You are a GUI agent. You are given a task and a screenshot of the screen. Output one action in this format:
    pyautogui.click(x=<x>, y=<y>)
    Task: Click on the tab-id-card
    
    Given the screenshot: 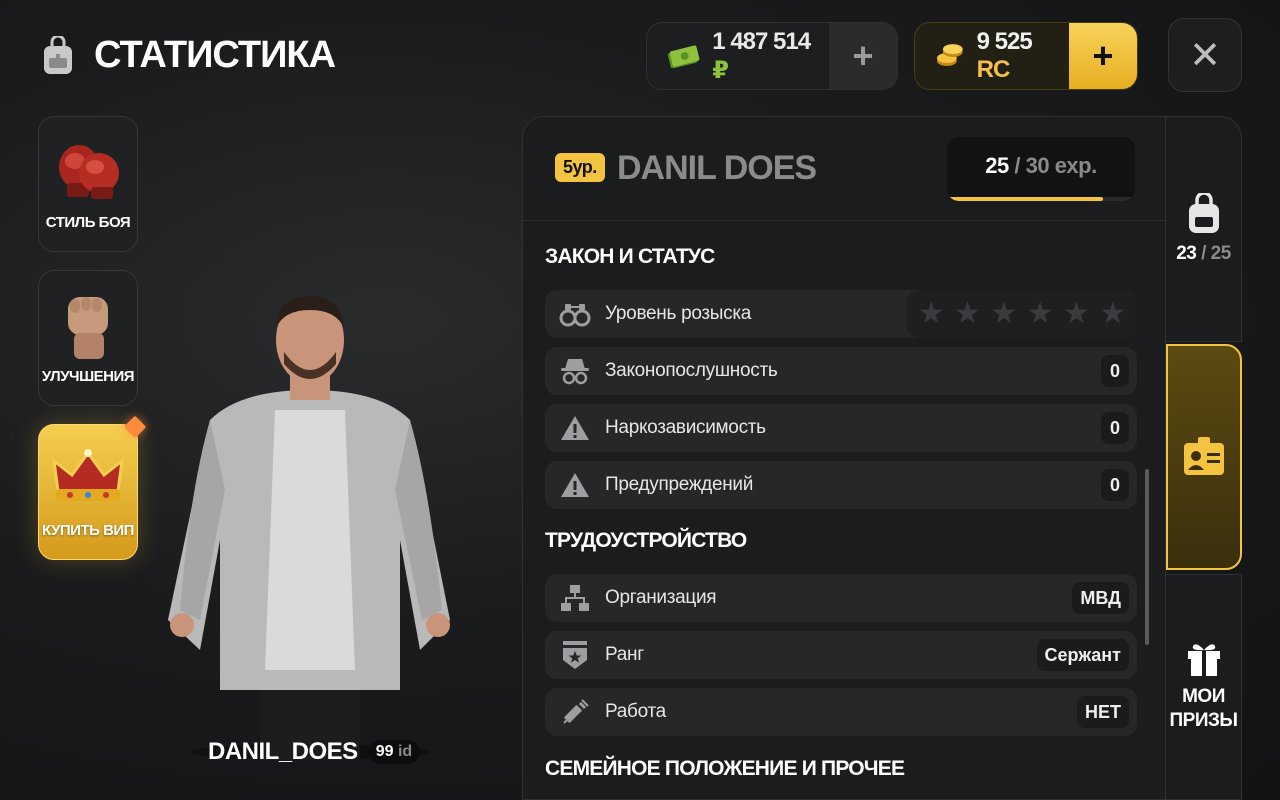 What is the action you would take?
    pyautogui.click(x=1204, y=457)
    